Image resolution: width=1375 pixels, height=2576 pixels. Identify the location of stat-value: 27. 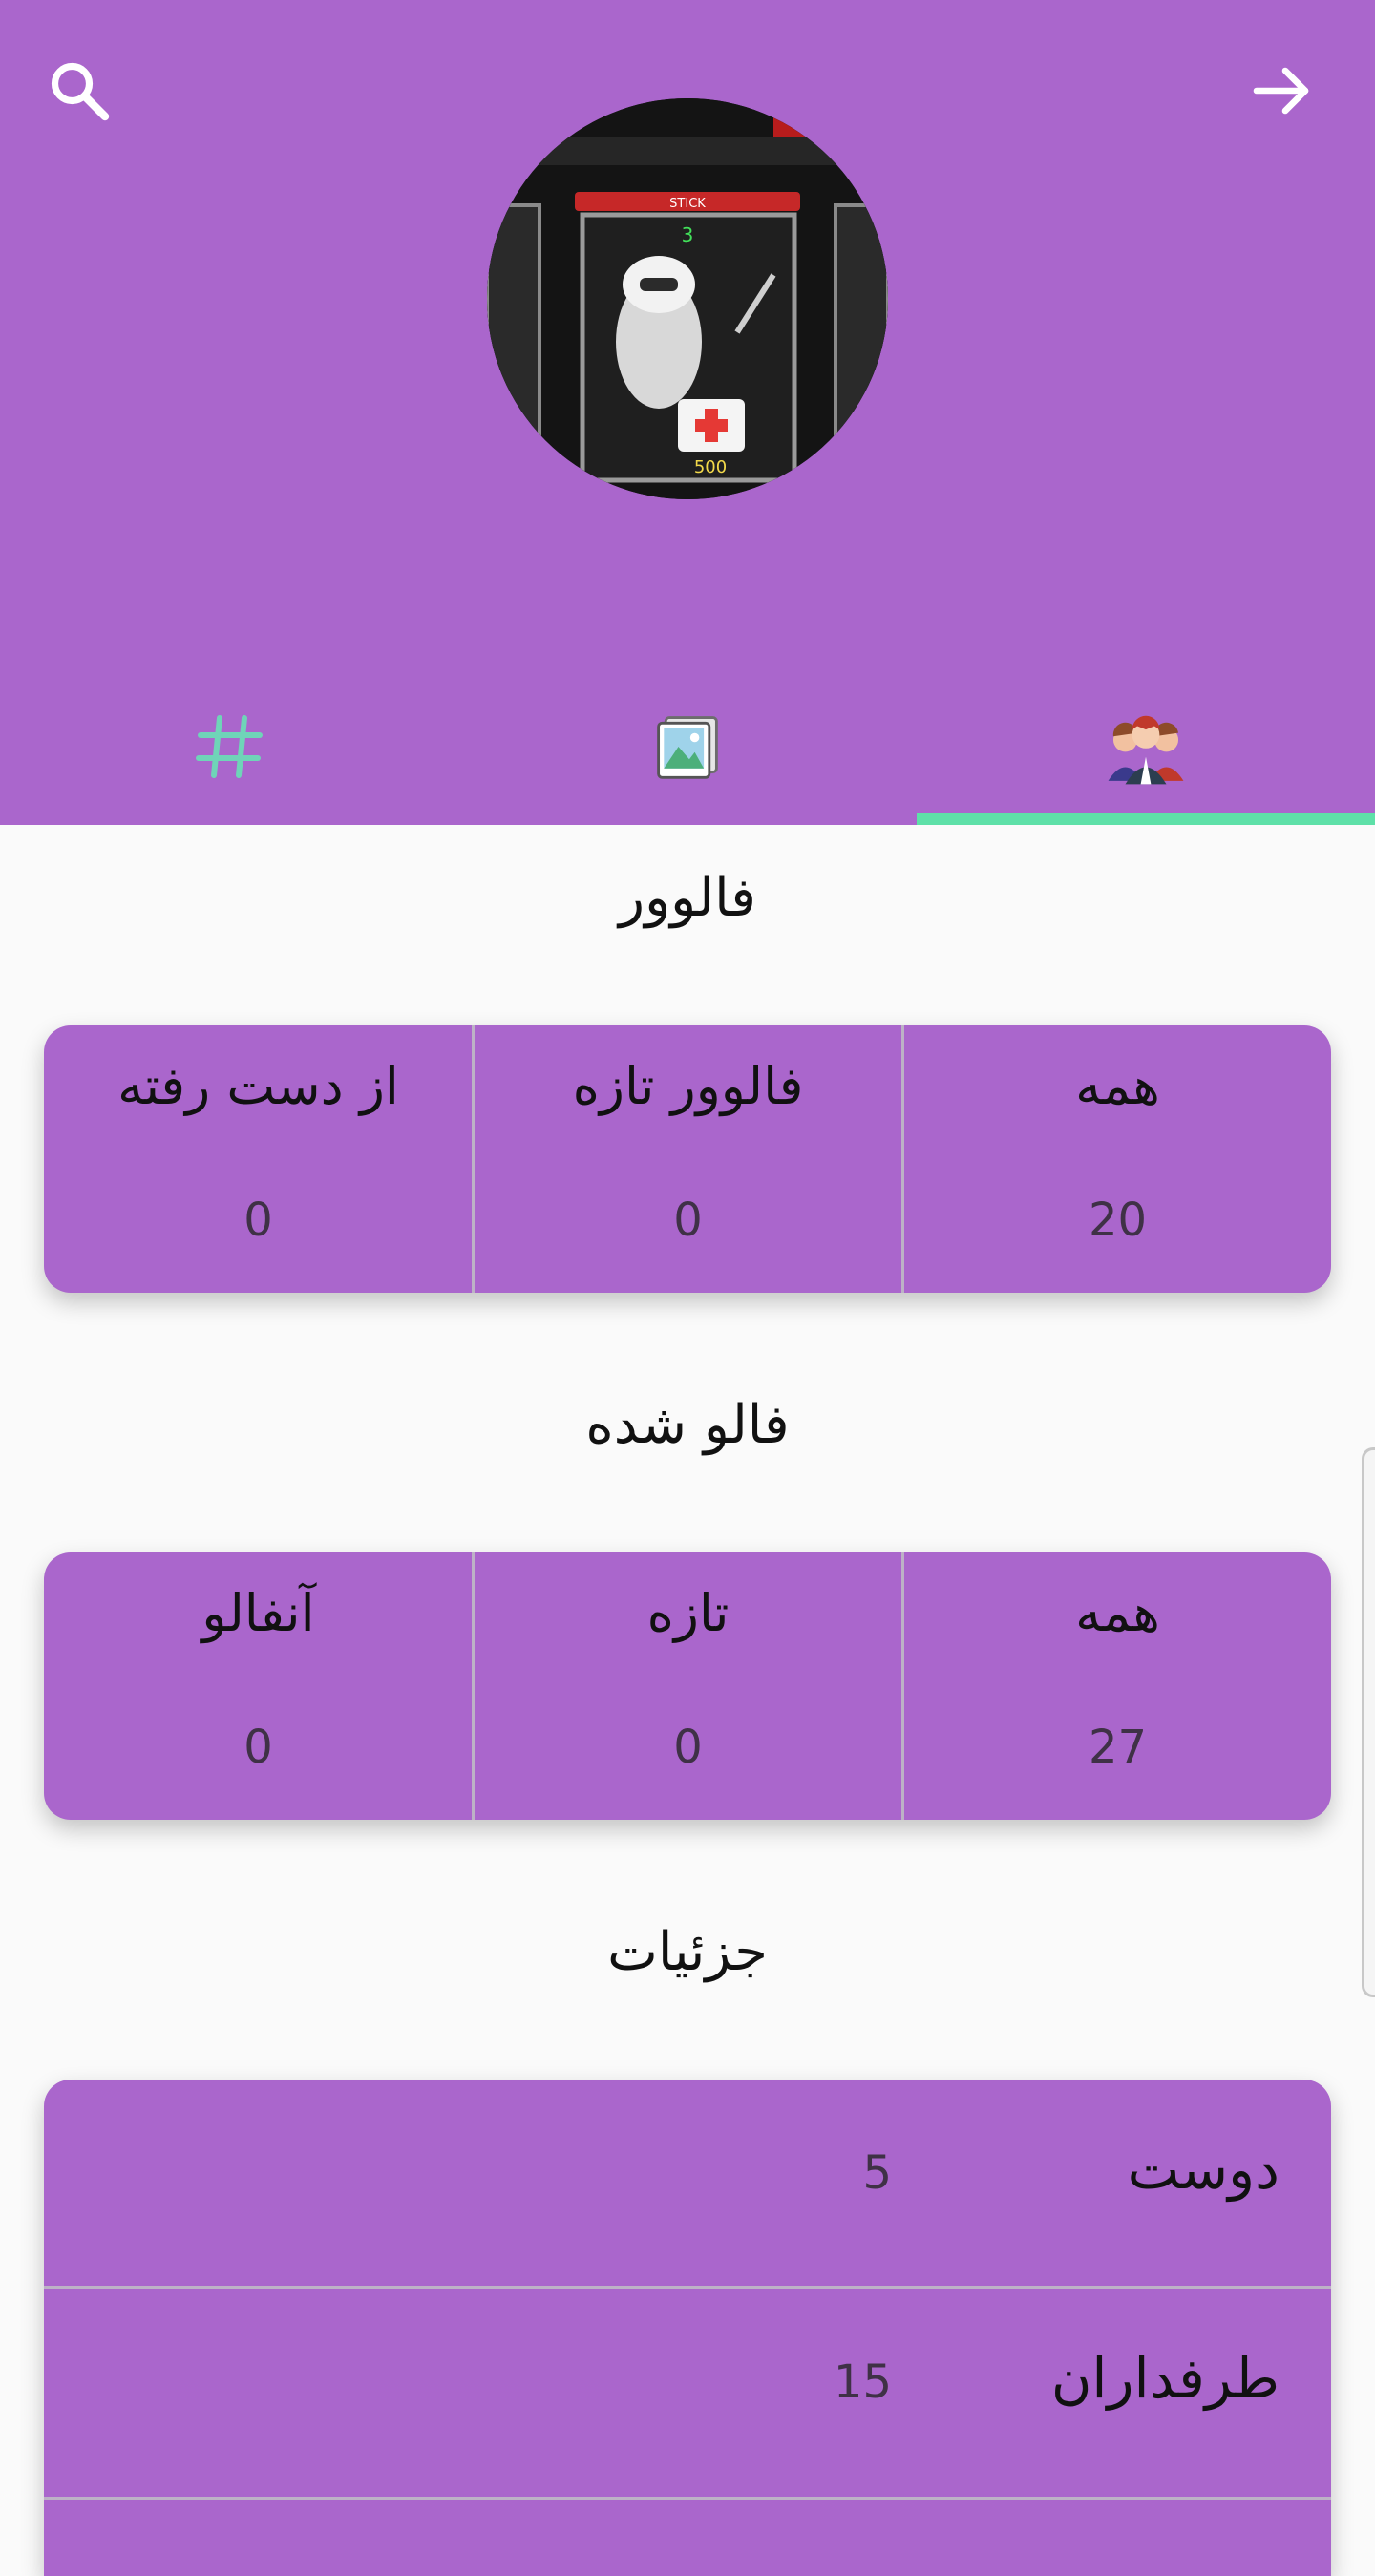
(1118, 1747).